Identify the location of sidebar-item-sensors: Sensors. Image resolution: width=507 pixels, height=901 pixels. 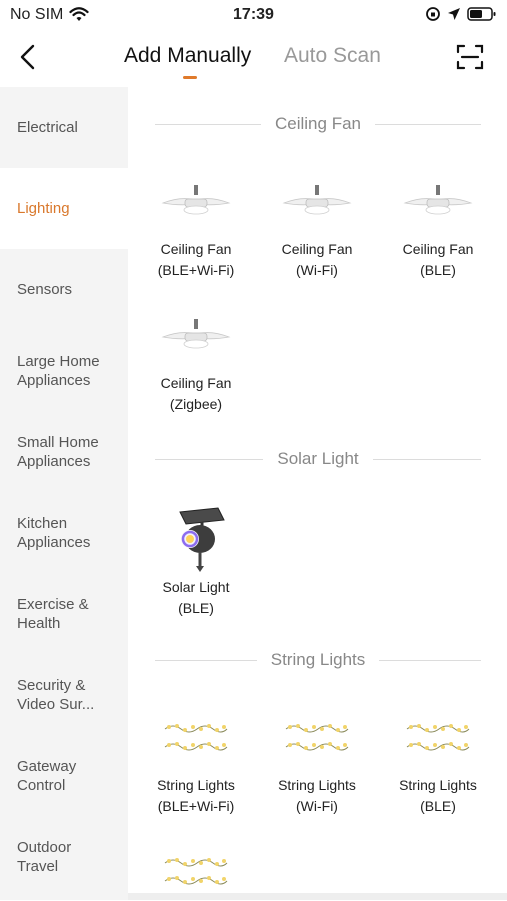
(64, 289).